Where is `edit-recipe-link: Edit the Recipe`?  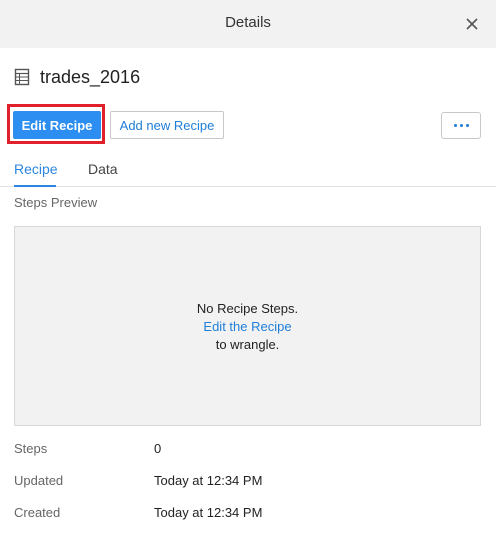
edit-recipe-link: Edit the Recipe is located at coordinates (247, 327).